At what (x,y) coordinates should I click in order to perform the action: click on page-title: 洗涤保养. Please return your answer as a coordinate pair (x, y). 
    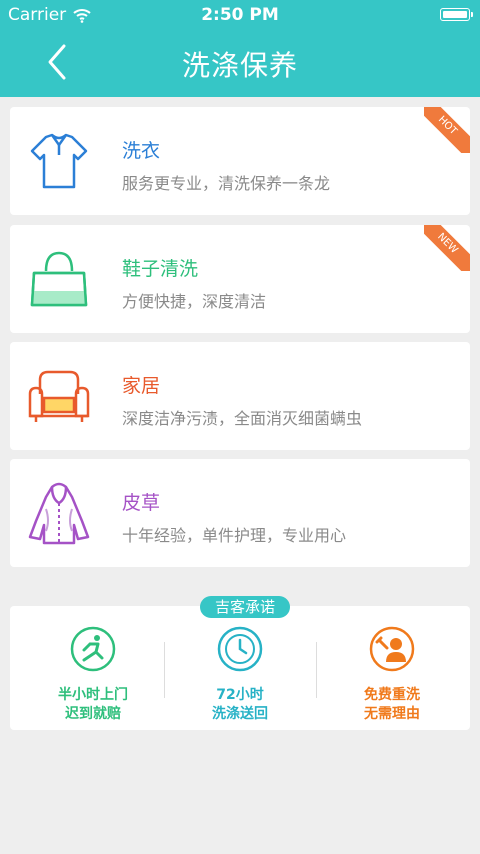
    Looking at the image, I should click on (239, 65).